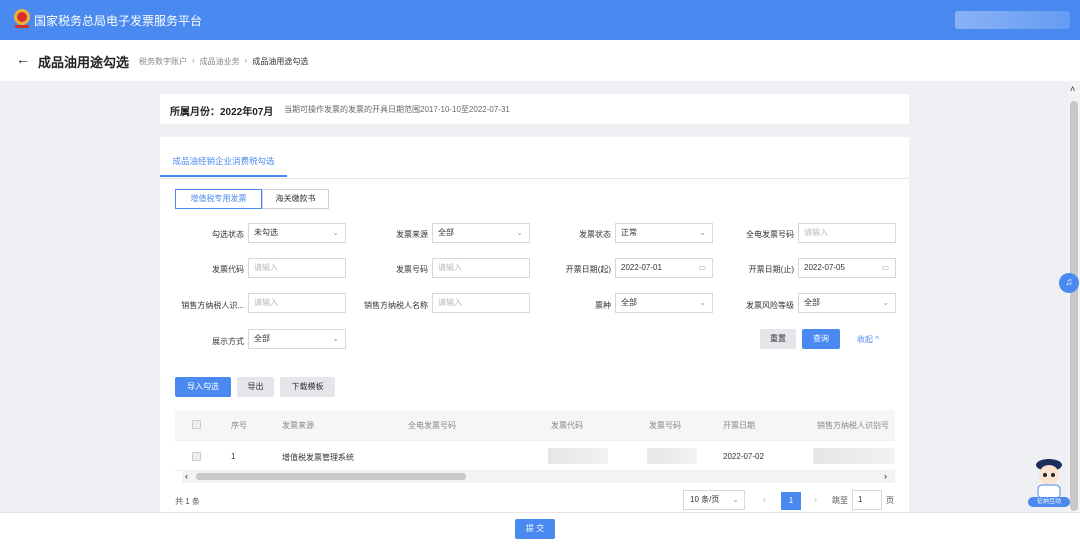  I want to click on tab-consumption-tax-check: 成品油经销企业消费税勾选, so click(223, 166).